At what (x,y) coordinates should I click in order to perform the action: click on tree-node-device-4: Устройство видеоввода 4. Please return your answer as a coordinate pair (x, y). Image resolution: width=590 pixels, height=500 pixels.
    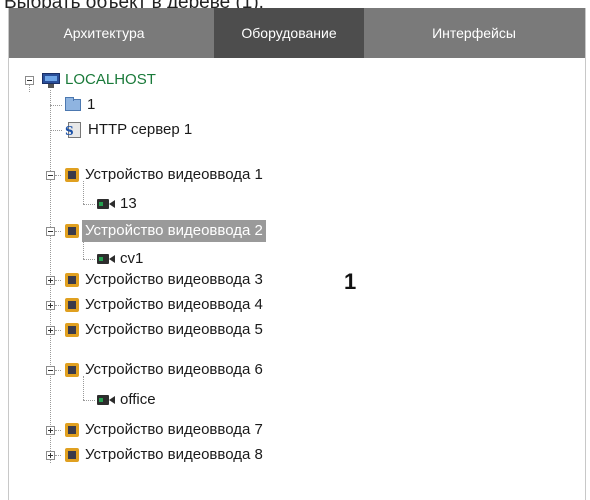
    Looking at the image, I should click on (164, 305).